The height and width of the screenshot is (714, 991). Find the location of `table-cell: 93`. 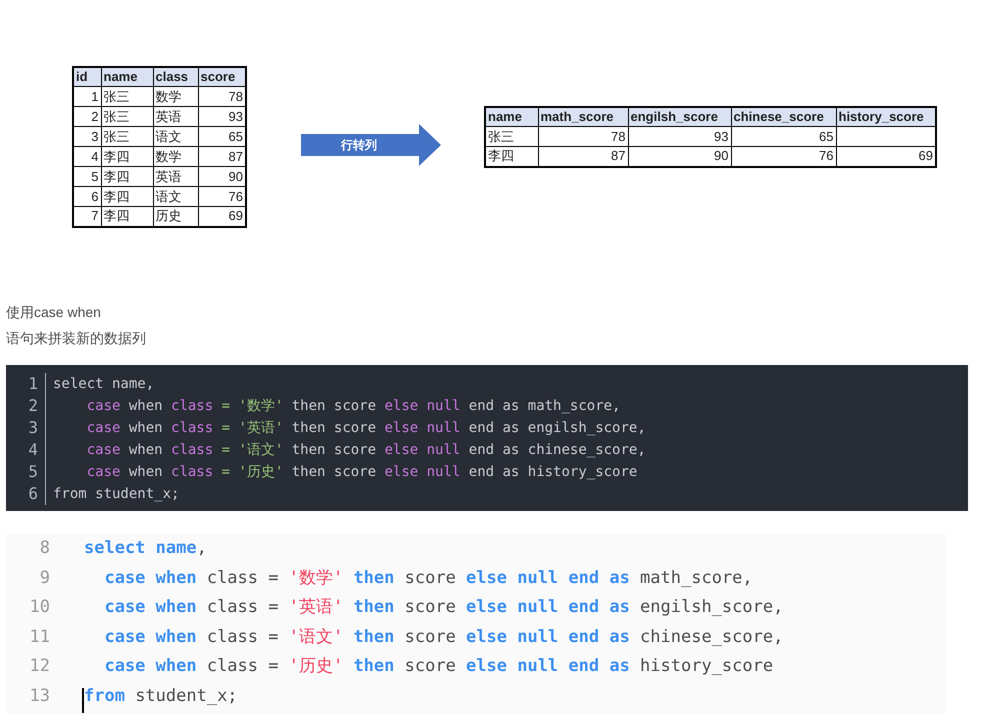

table-cell: 93 is located at coordinates (679, 136).